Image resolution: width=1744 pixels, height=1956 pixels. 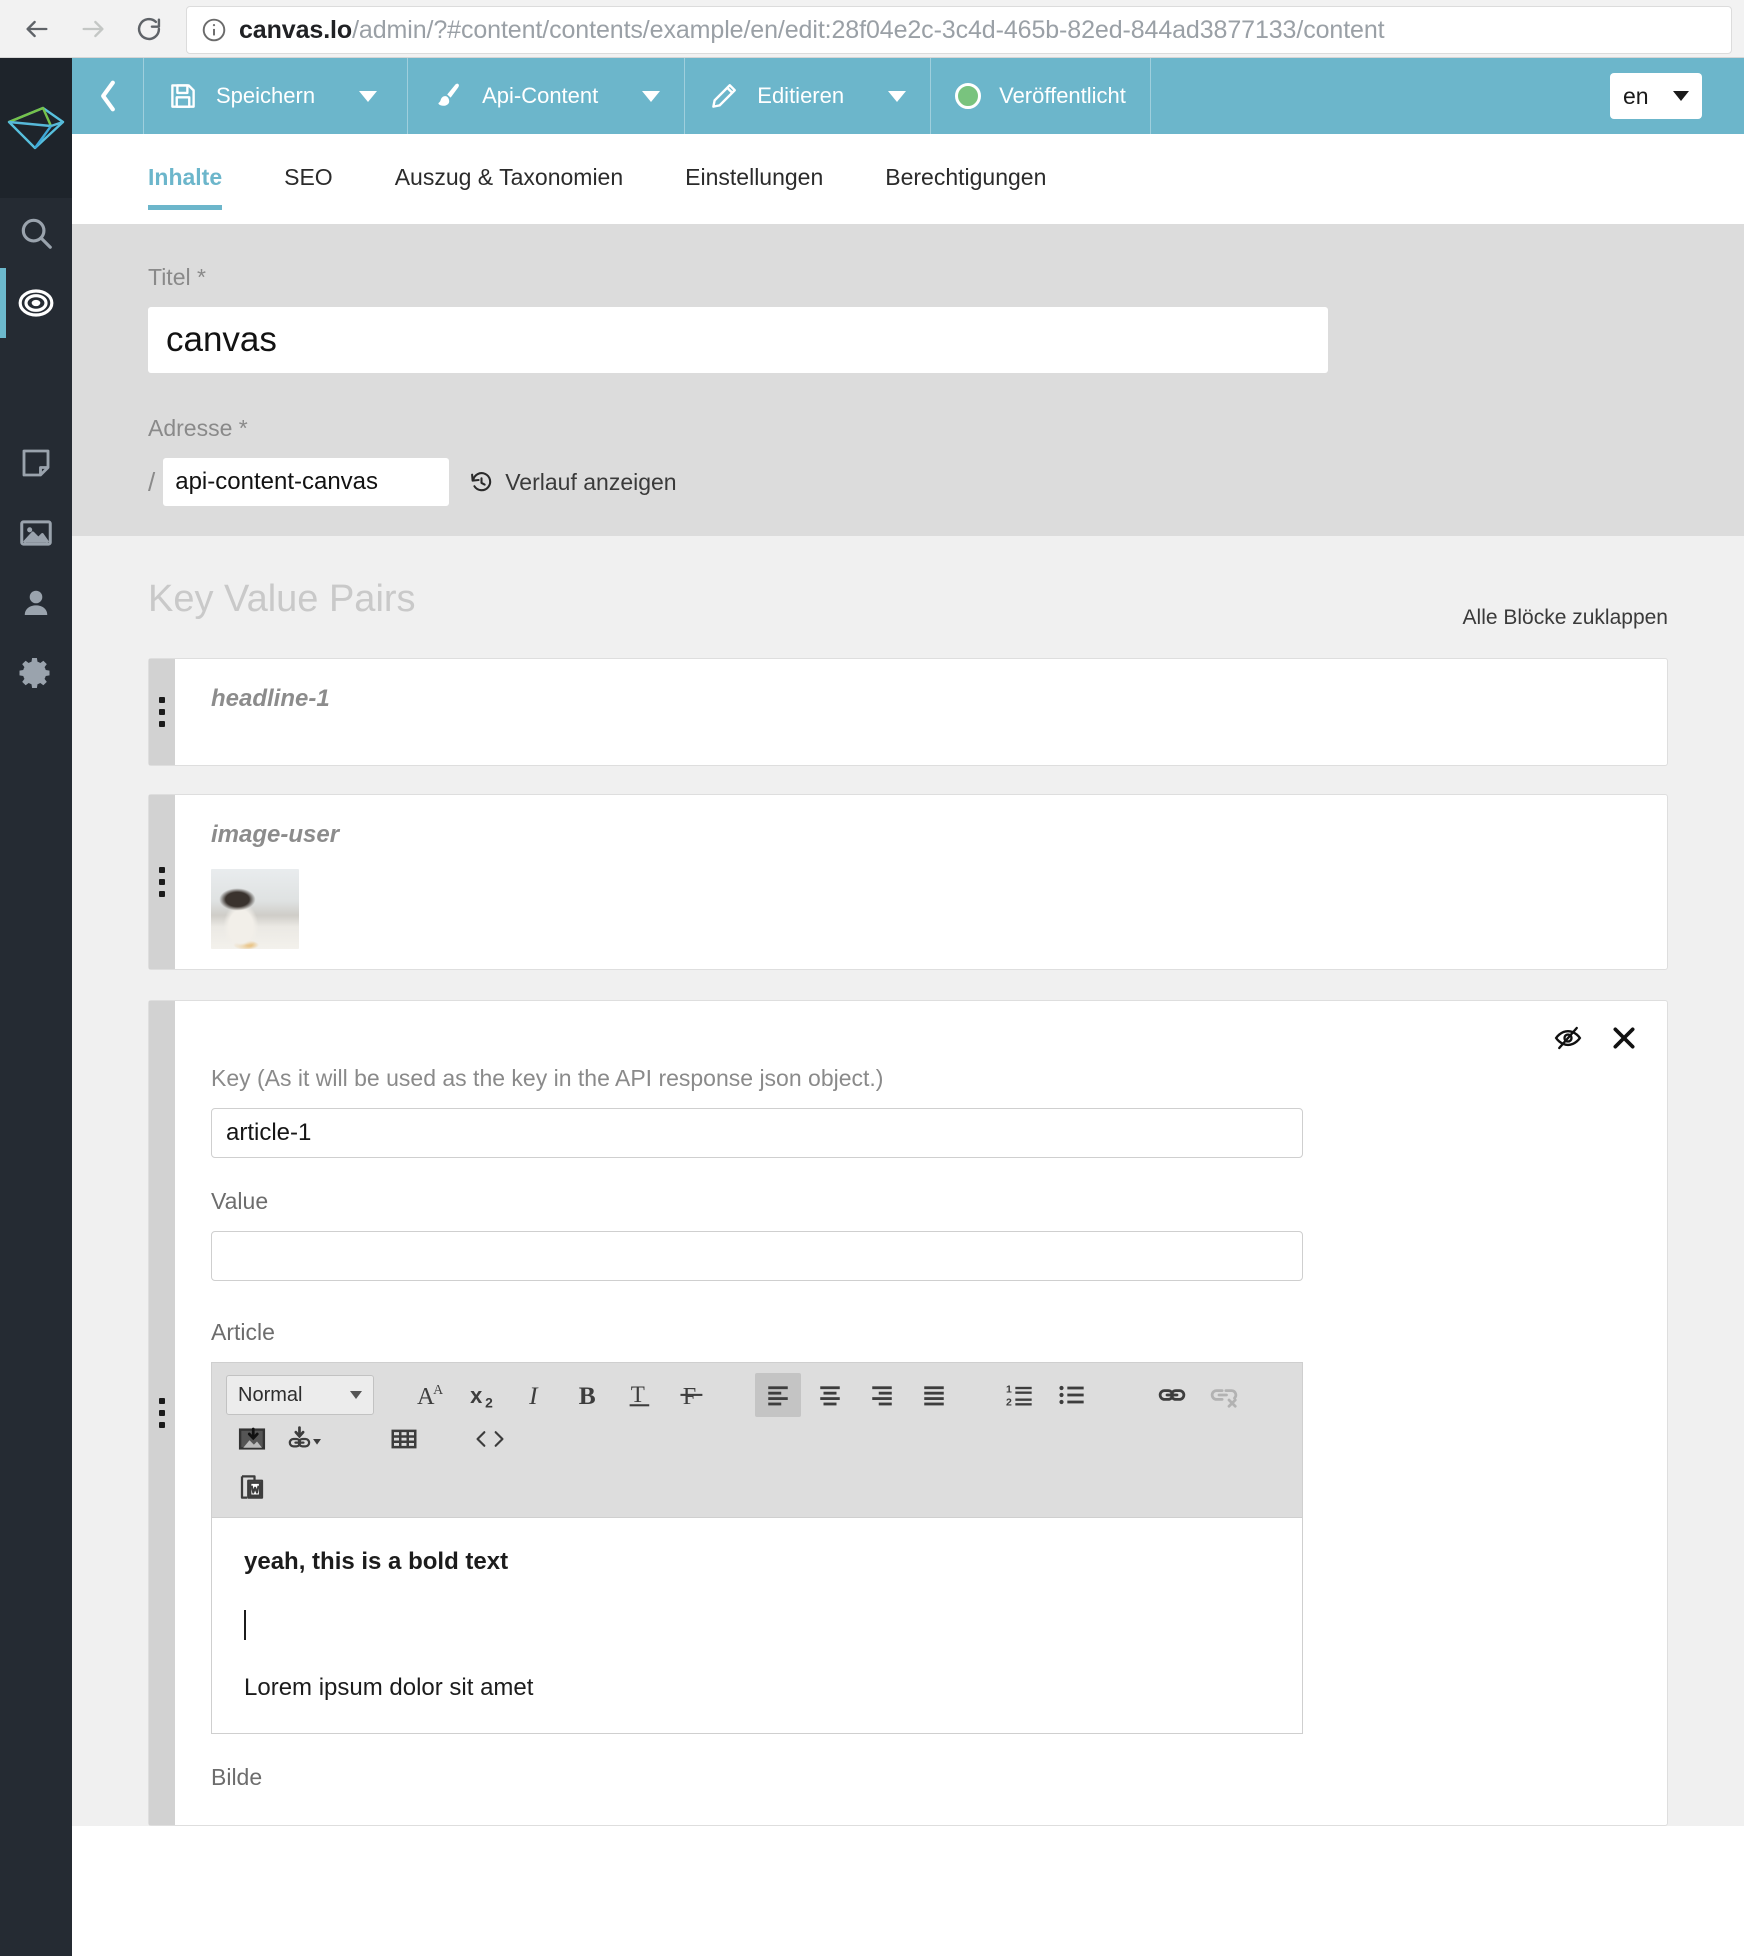 What do you see at coordinates (270, 698) in the screenshot?
I see `kvp-block-key-label: headline-1` at bounding box center [270, 698].